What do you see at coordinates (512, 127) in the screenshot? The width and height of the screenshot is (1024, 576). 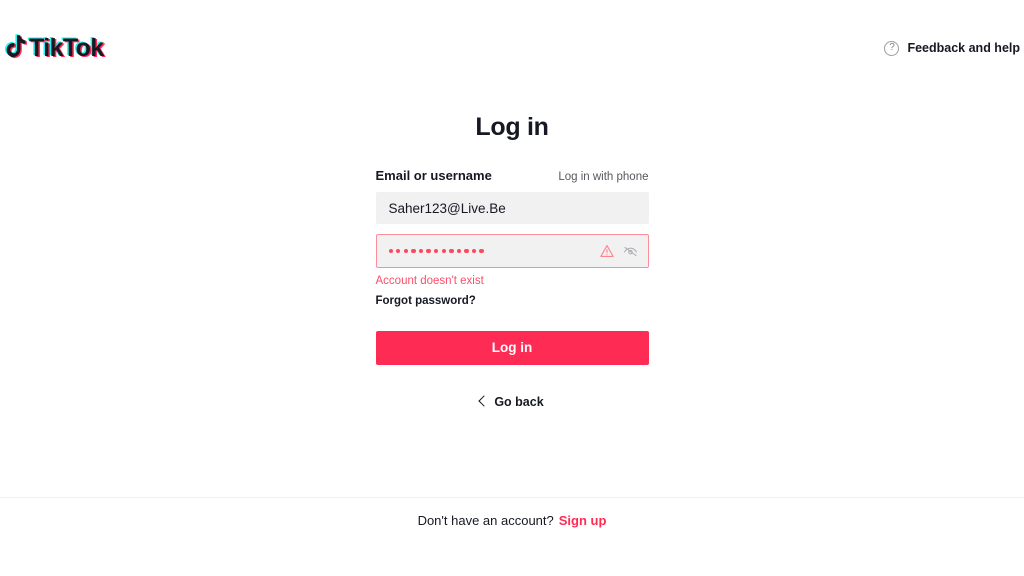 I see `page-title: Log in` at bounding box center [512, 127].